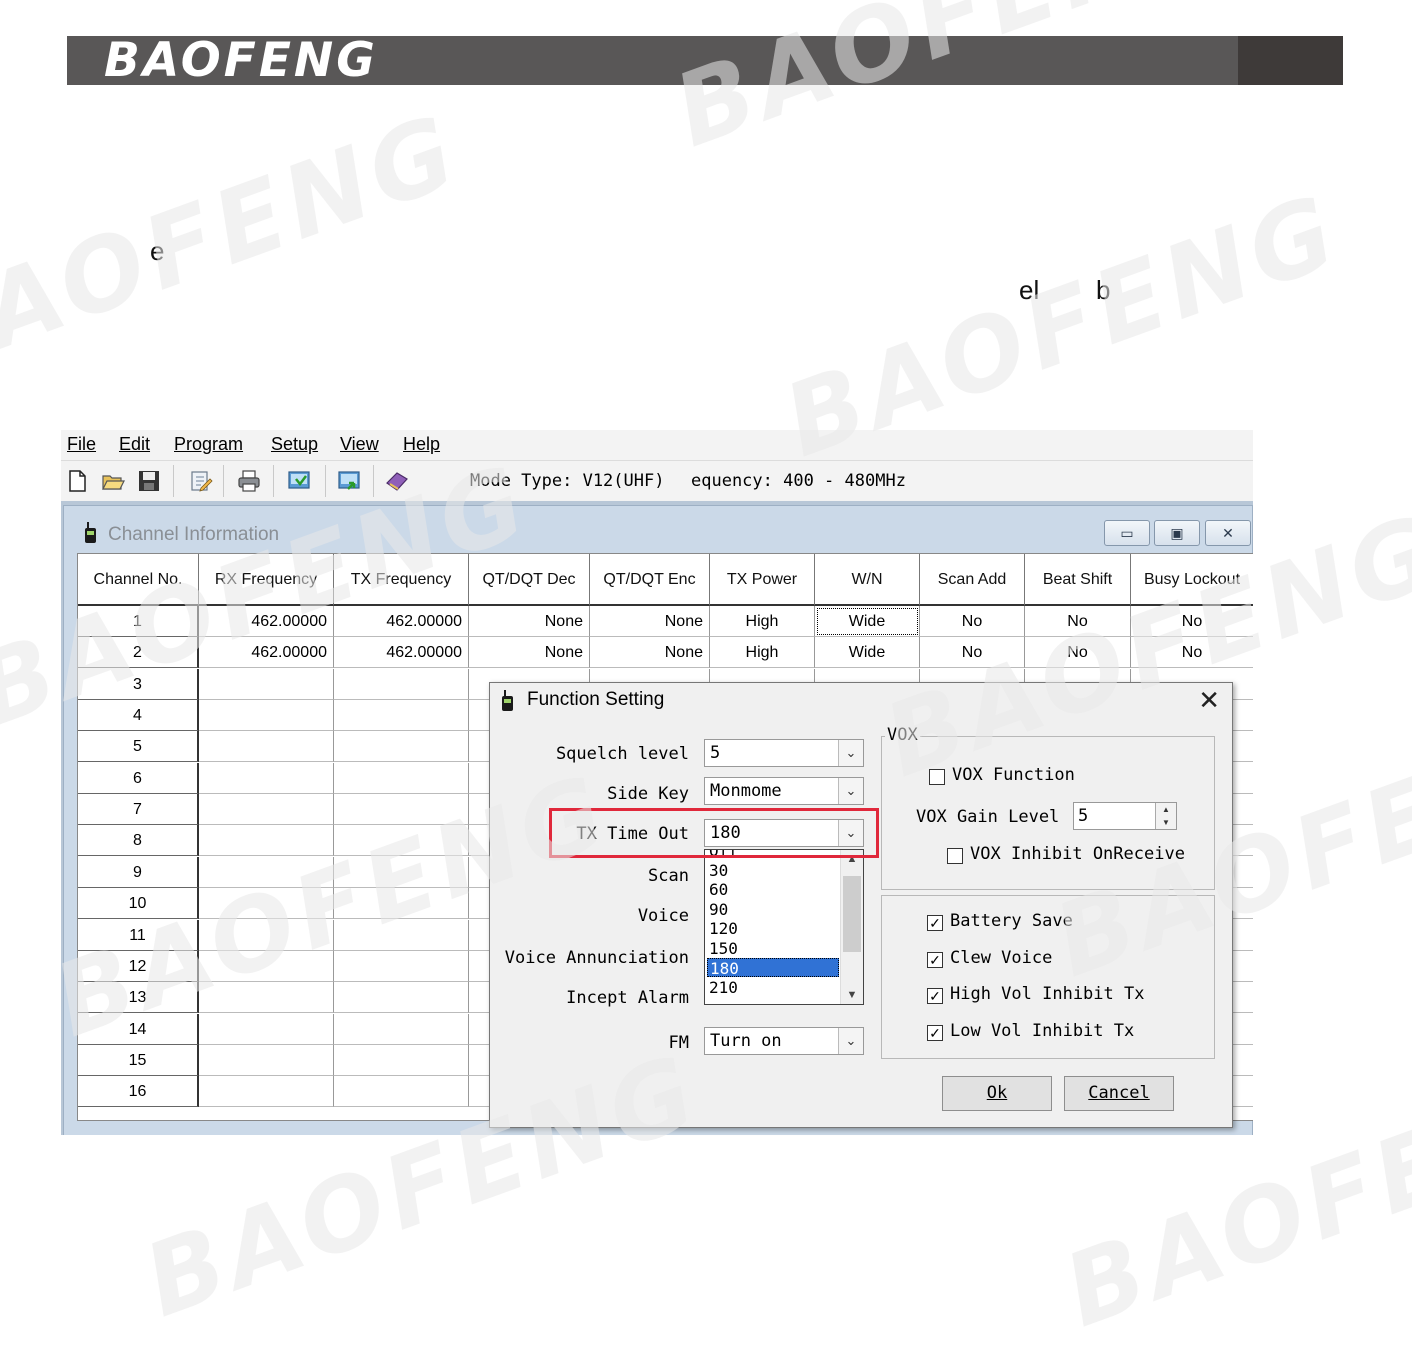 This screenshot has width=1412, height=1350. I want to click on channel-number-cell: 7, so click(138, 810).